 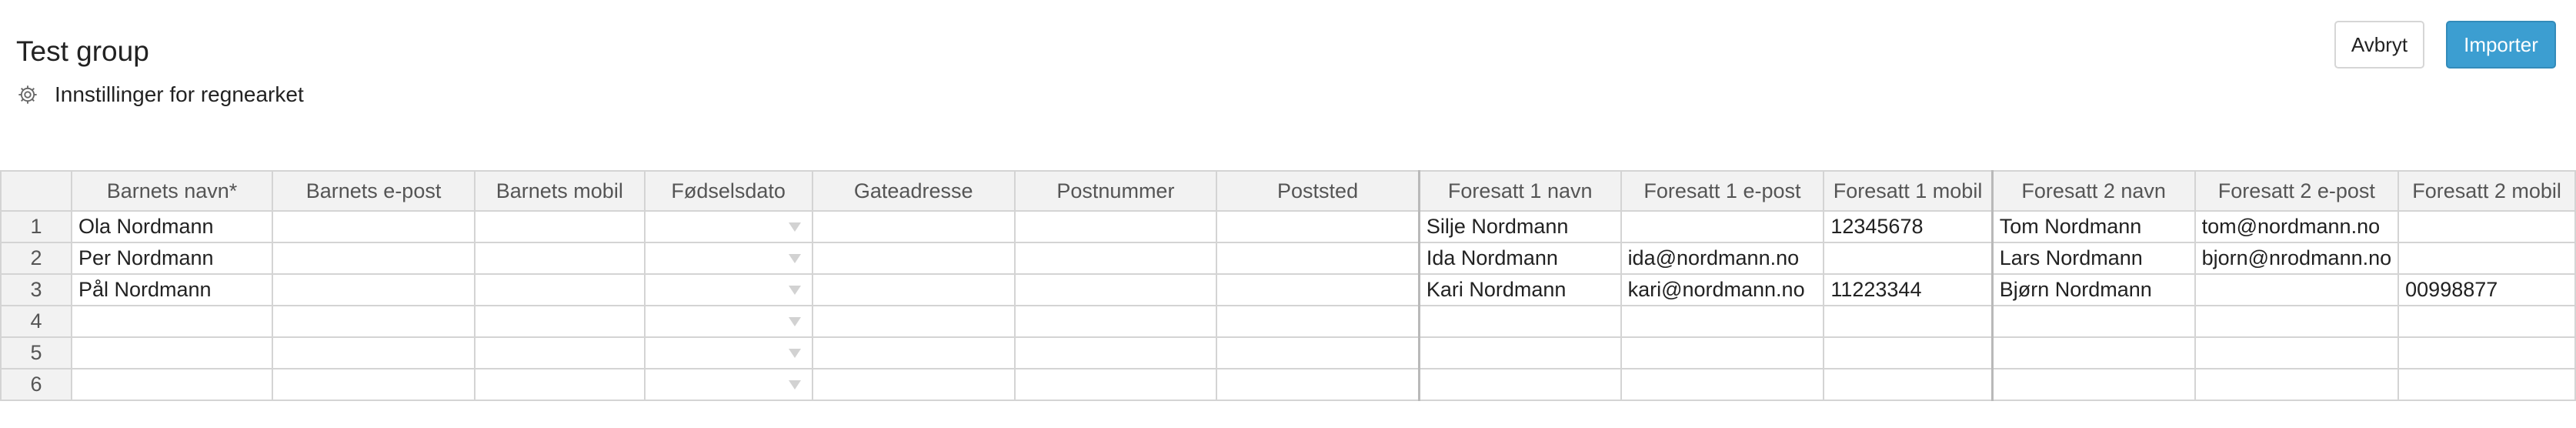 I want to click on column-header: Postnummer, so click(x=1115, y=191).